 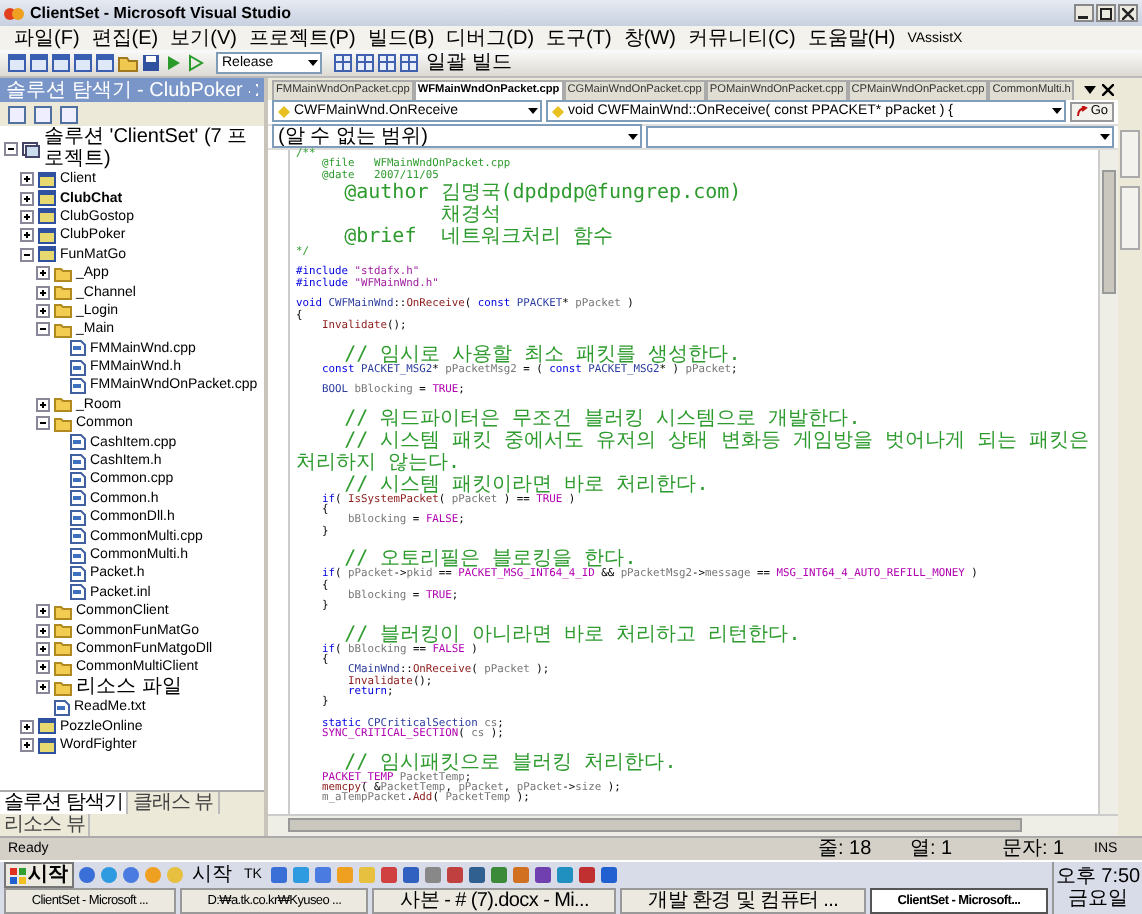 What do you see at coordinates (195, 63) in the screenshot?
I see `play-outline-icon` at bounding box center [195, 63].